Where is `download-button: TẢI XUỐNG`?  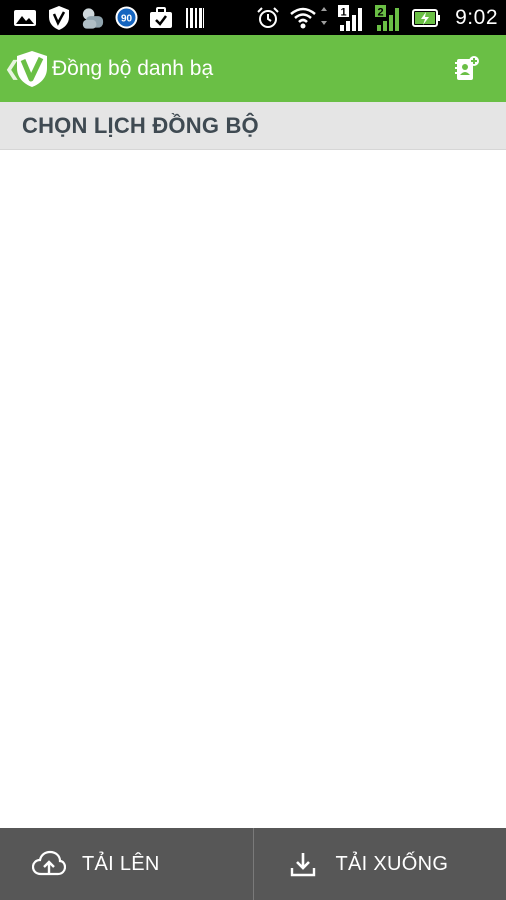
download-button: TẢI XUỐNG is located at coordinates (379, 864).